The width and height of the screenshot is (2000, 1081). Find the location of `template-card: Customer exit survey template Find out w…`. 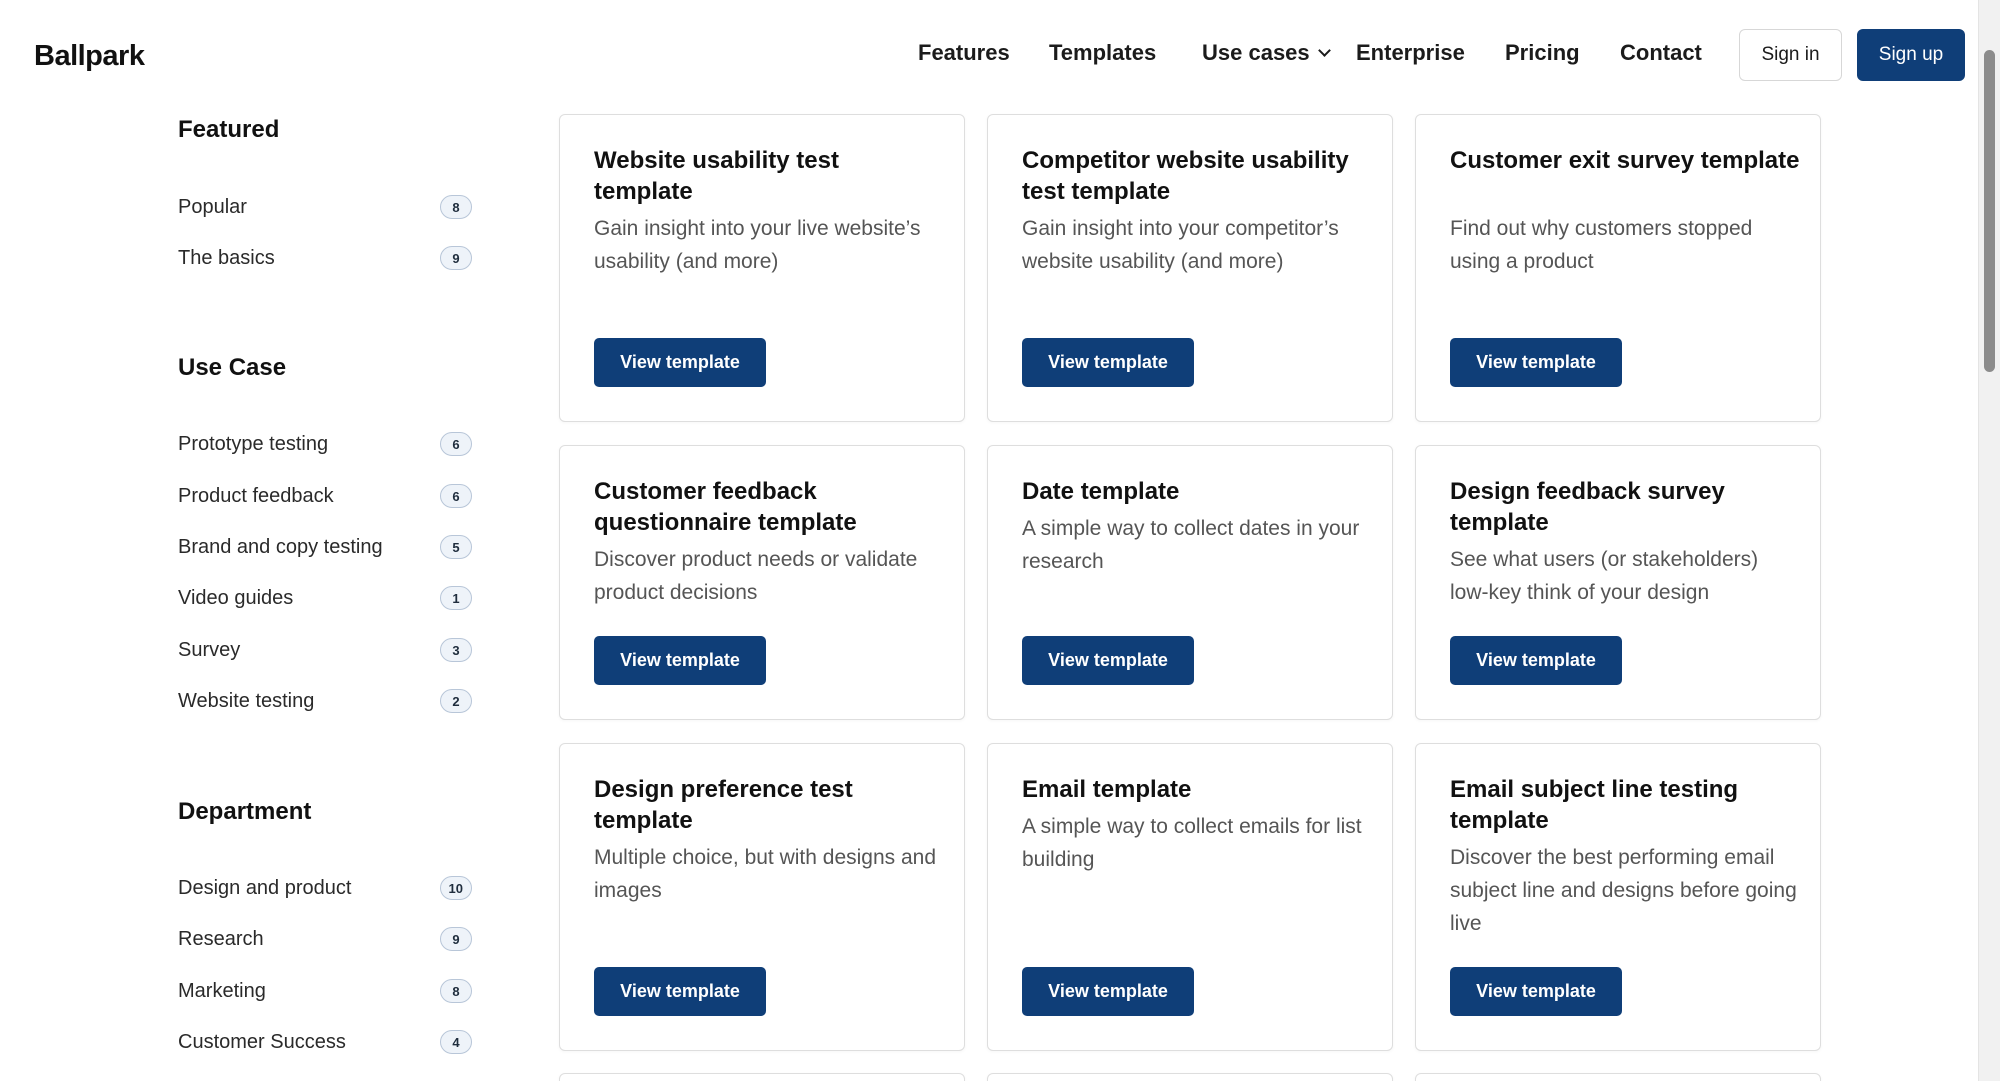

template-card: Customer exit survey template Find out w… is located at coordinates (1618, 268).